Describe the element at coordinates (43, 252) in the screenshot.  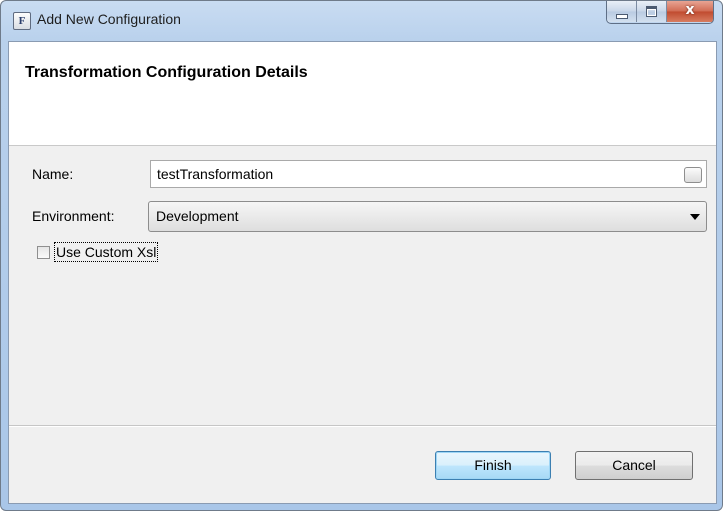
I see `use-custom-xsl-checkbox` at that location.